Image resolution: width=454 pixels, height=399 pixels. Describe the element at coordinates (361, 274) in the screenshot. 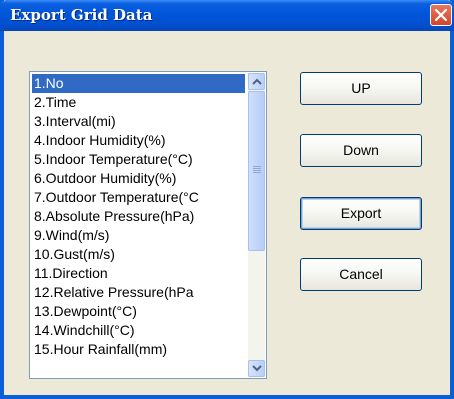

I see `cancel-button: Cancel` at that location.